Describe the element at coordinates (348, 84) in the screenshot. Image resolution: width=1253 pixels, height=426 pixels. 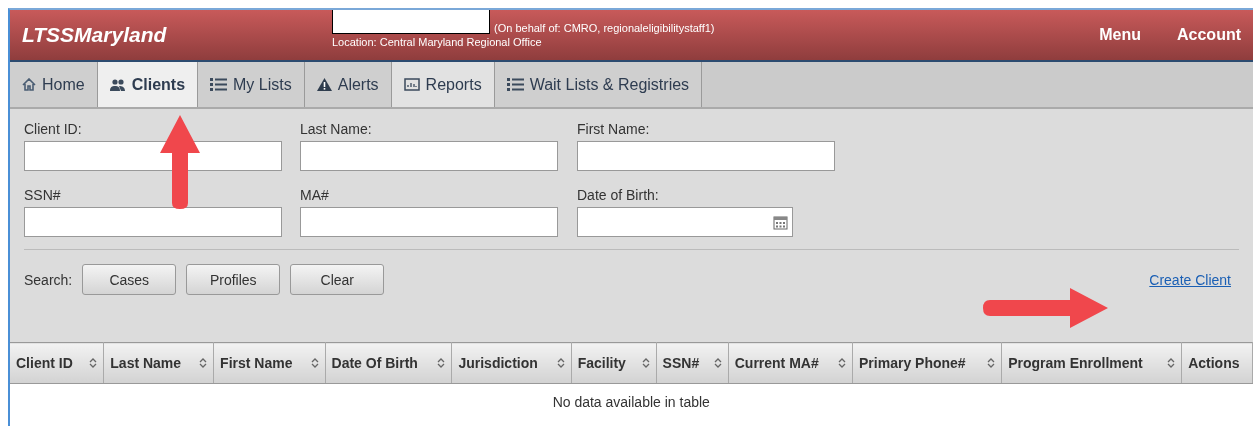
I see `nav-tab: Alerts` at that location.